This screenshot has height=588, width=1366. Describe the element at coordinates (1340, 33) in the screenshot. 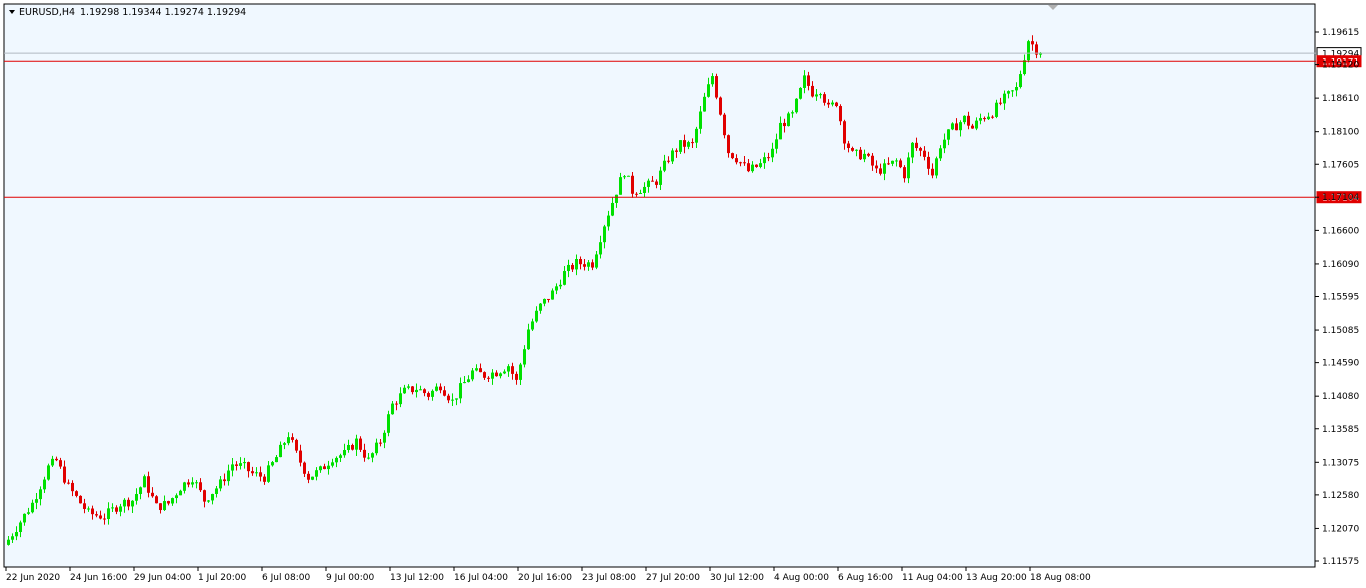

I see `y-tick-label: 1.19615` at that location.